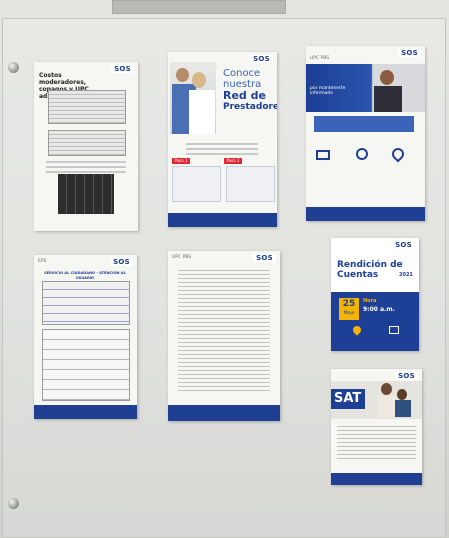 The width and height of the screenshot is (449, 538). What do you see at coordinates (365, 88) in the screenshot?
I see `header-photo-band: por mantenerte informado` at bounding box center [365, 88].